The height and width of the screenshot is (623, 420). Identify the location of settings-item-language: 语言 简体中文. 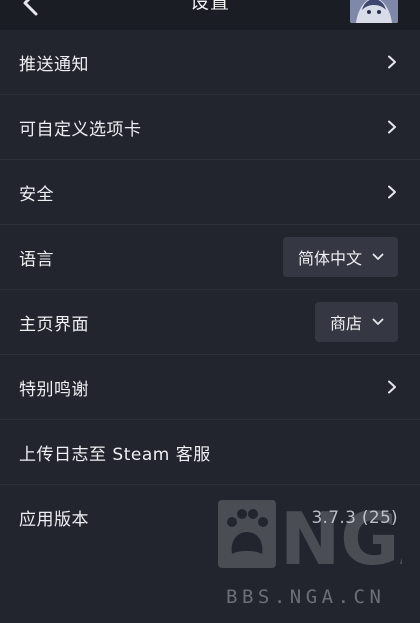
(210, 257).